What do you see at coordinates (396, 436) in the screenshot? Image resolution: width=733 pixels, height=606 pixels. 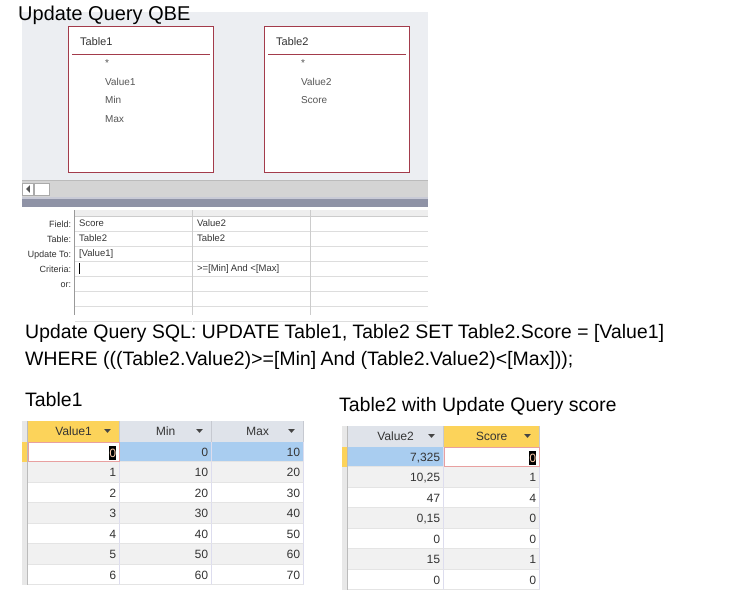 I see `column-header: Value2` at bounding box center [396, 436].